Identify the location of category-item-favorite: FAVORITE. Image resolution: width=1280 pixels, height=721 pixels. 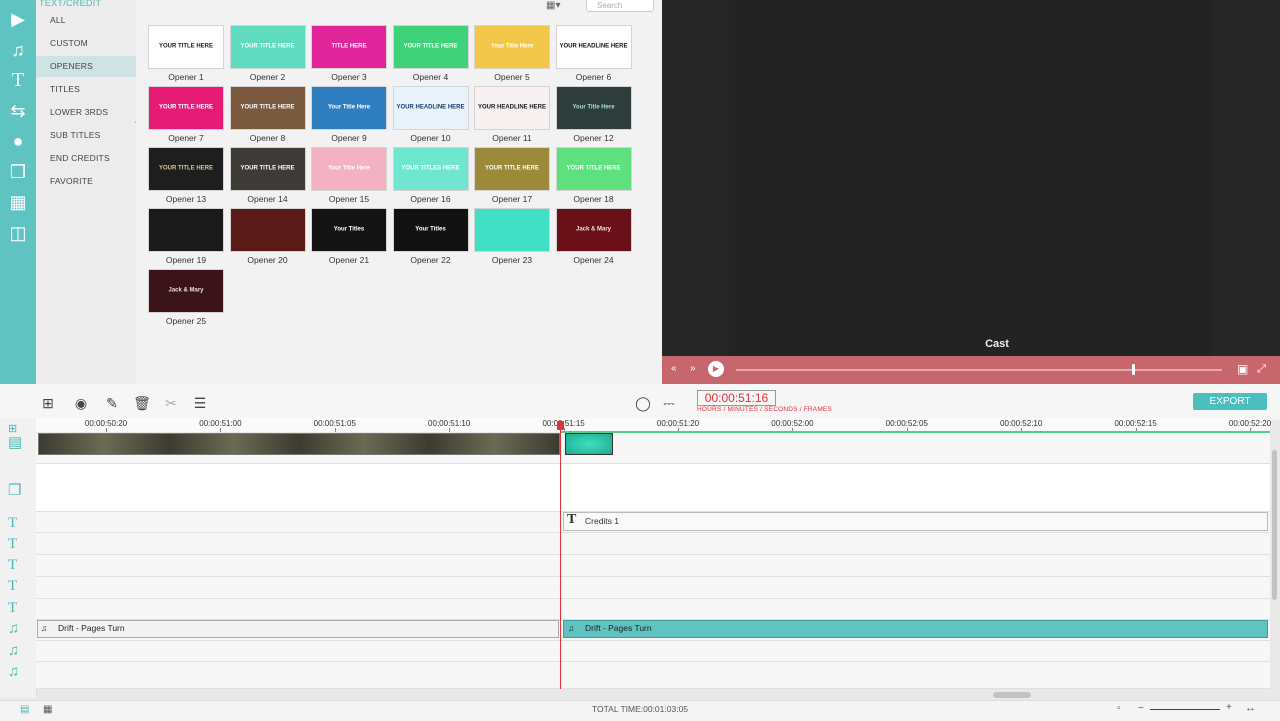
(86, 181).